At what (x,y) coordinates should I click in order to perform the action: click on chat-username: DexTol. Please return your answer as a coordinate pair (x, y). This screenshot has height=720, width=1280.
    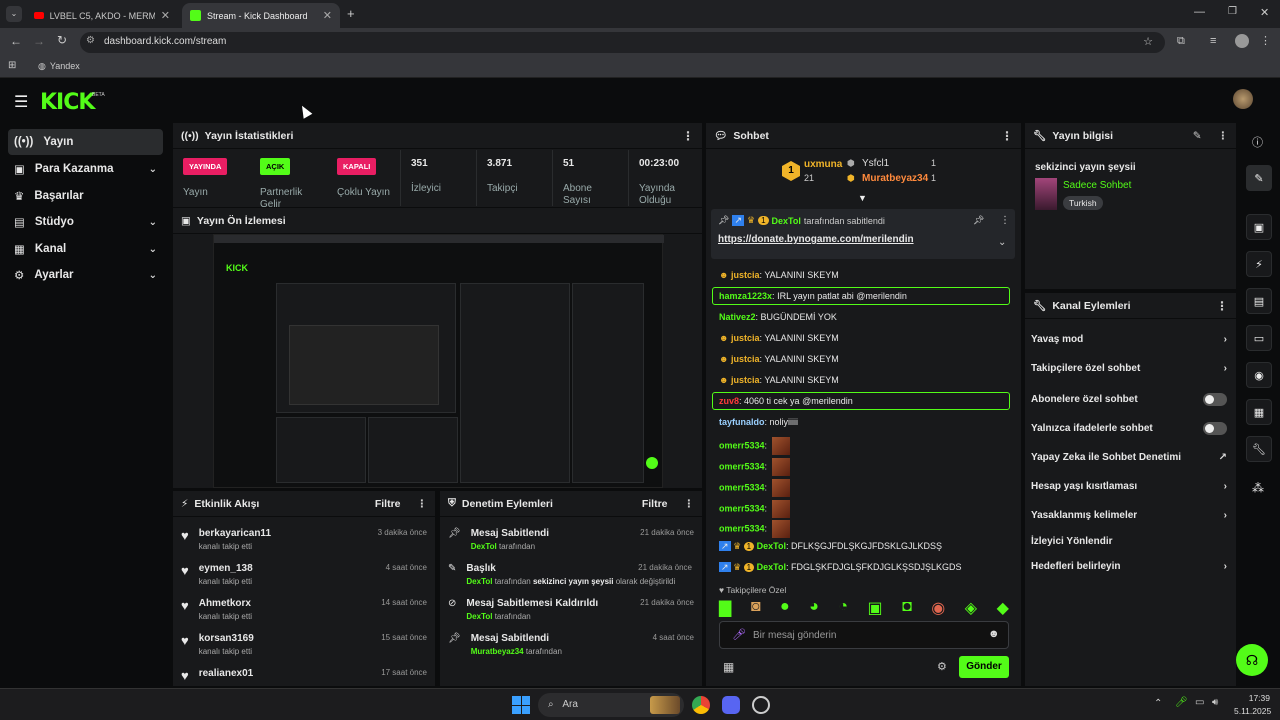
    Looking at the image, I should click on (771, 546).